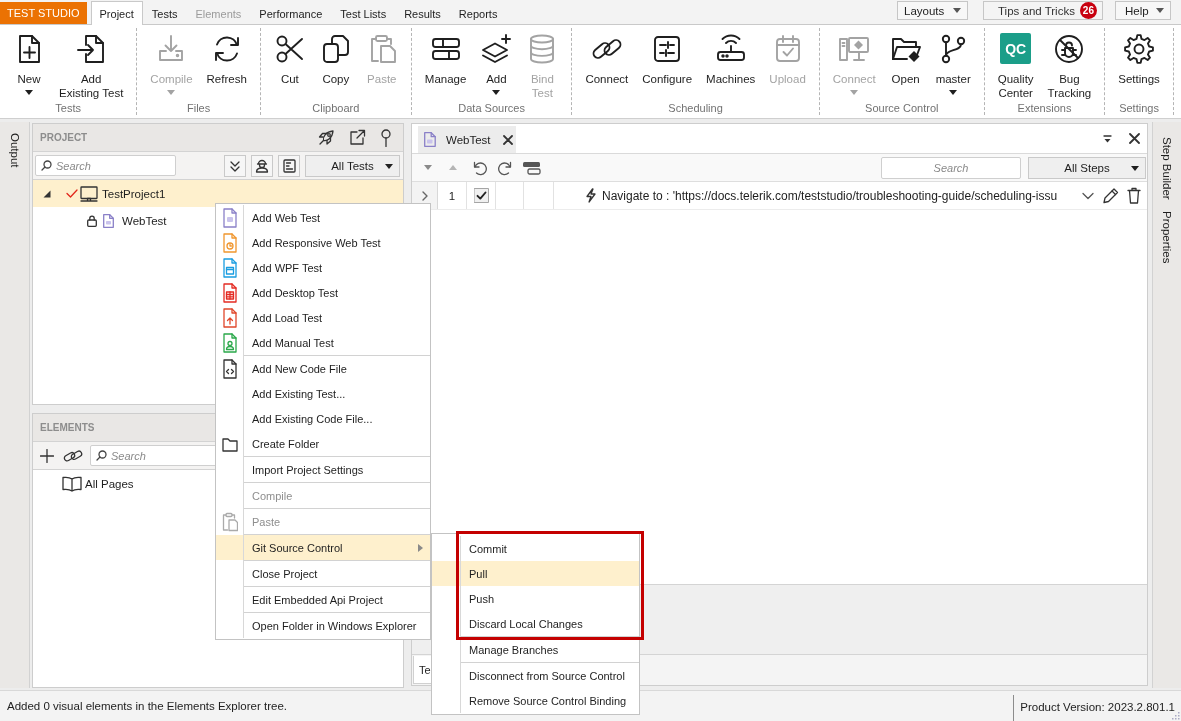 The width and height of the screenshot is (1181, 721). What do you see at coordinates (1139, 108) in the screenshot?
I see `ribbon-group-label: Settings` at bounding box center [1139, 108].